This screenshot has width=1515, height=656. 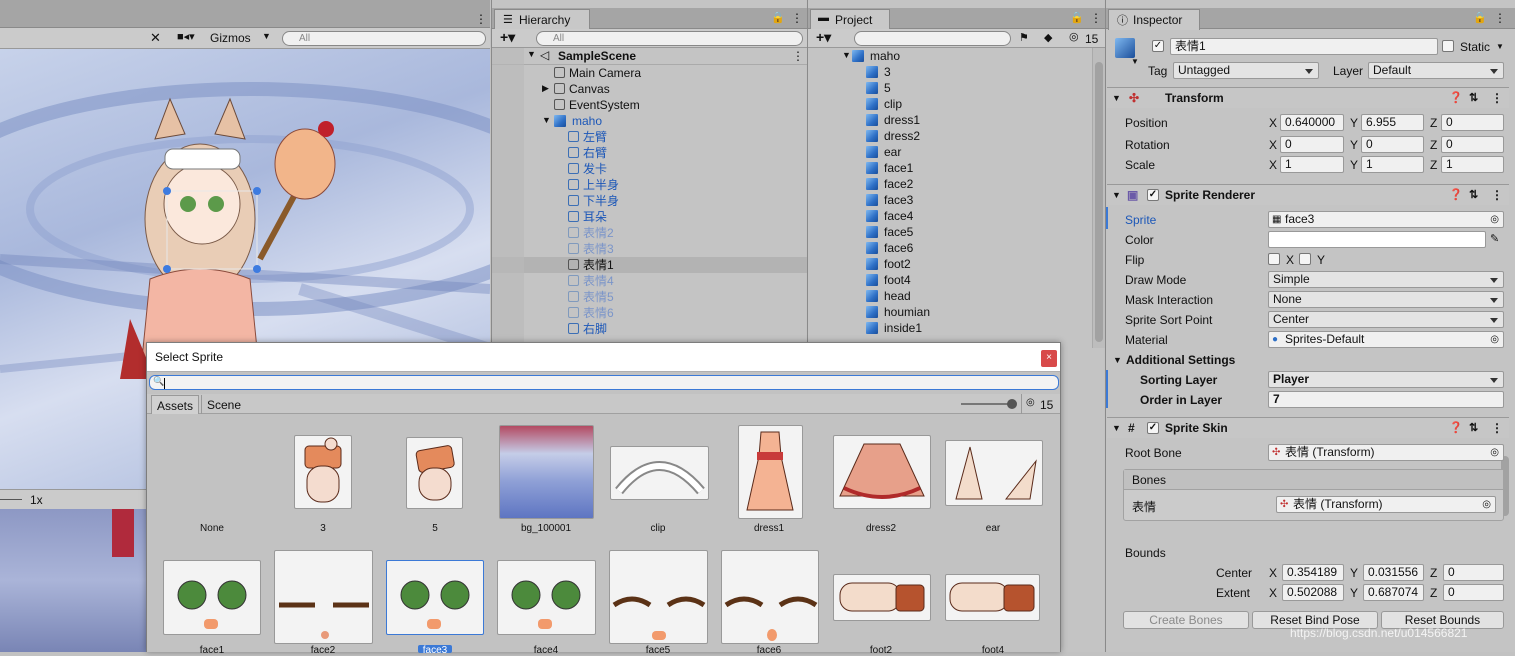 What do you see at coordinates (1456, 195) in the screenshot?
I see `help-icon: ❓` at bounding box center [1456, 195].